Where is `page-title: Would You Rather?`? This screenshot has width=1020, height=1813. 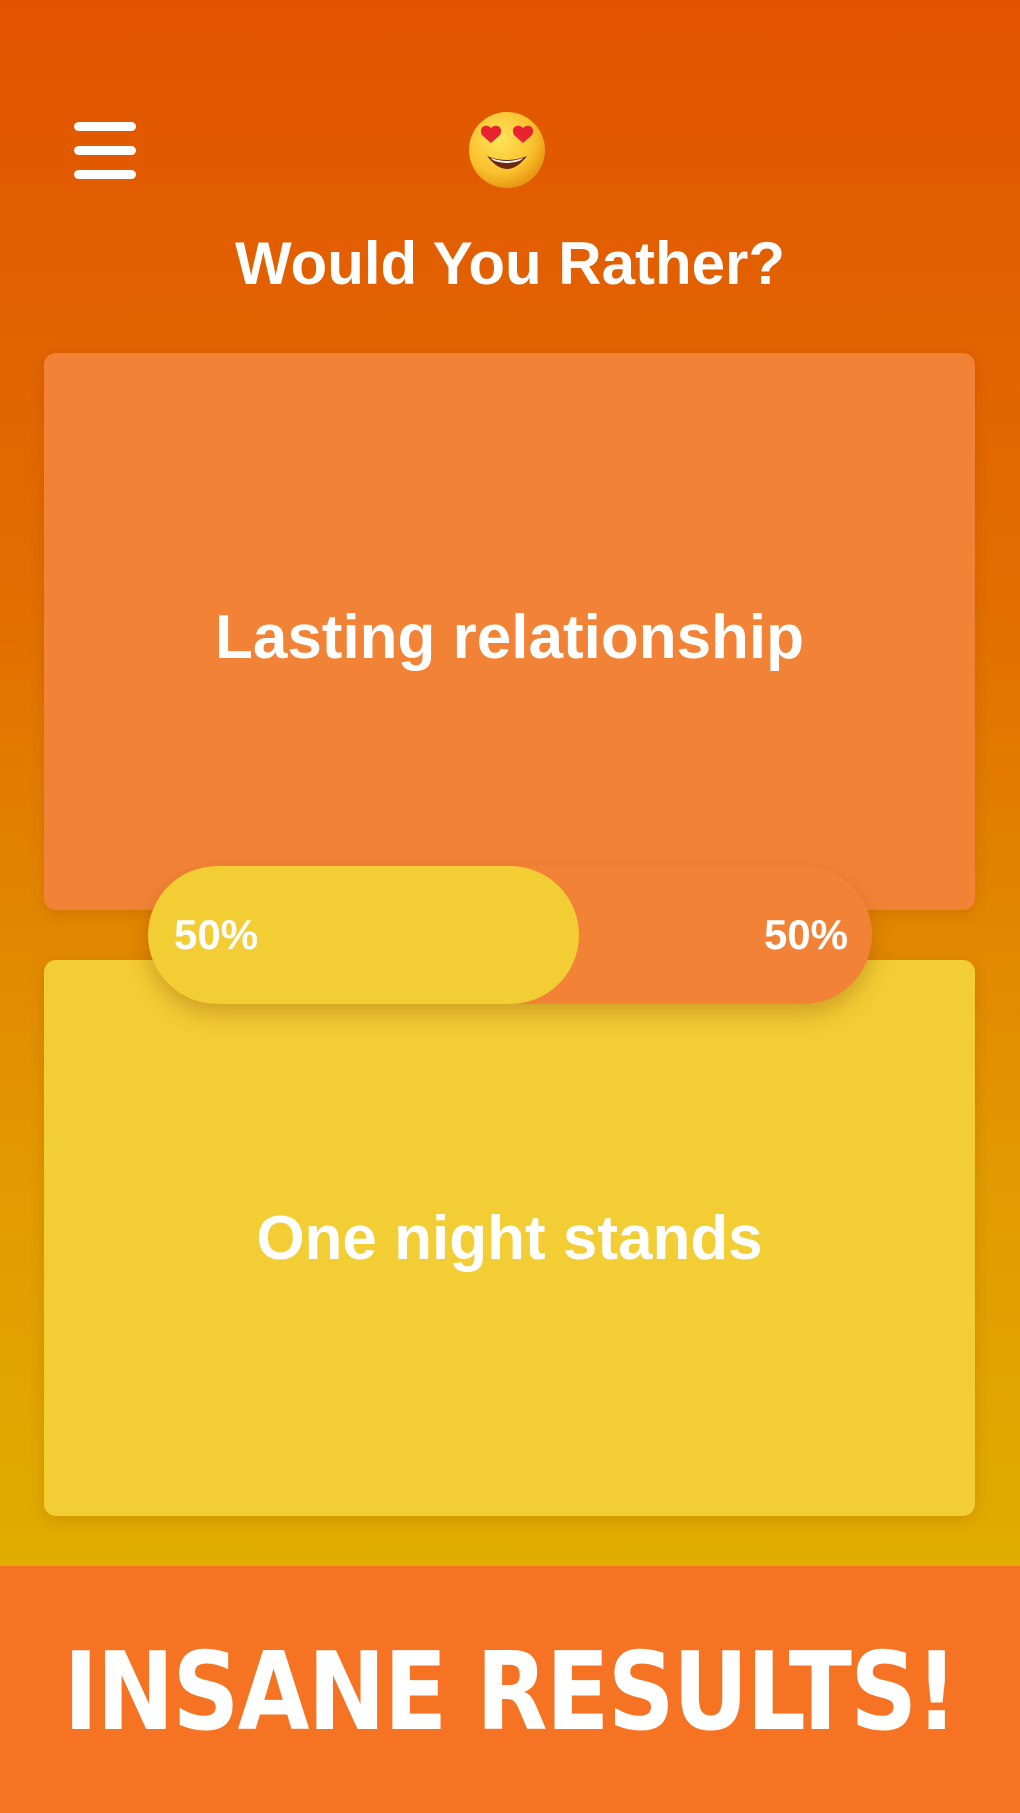 page-title: Would You Rather? is located at coordinates (510, 263).